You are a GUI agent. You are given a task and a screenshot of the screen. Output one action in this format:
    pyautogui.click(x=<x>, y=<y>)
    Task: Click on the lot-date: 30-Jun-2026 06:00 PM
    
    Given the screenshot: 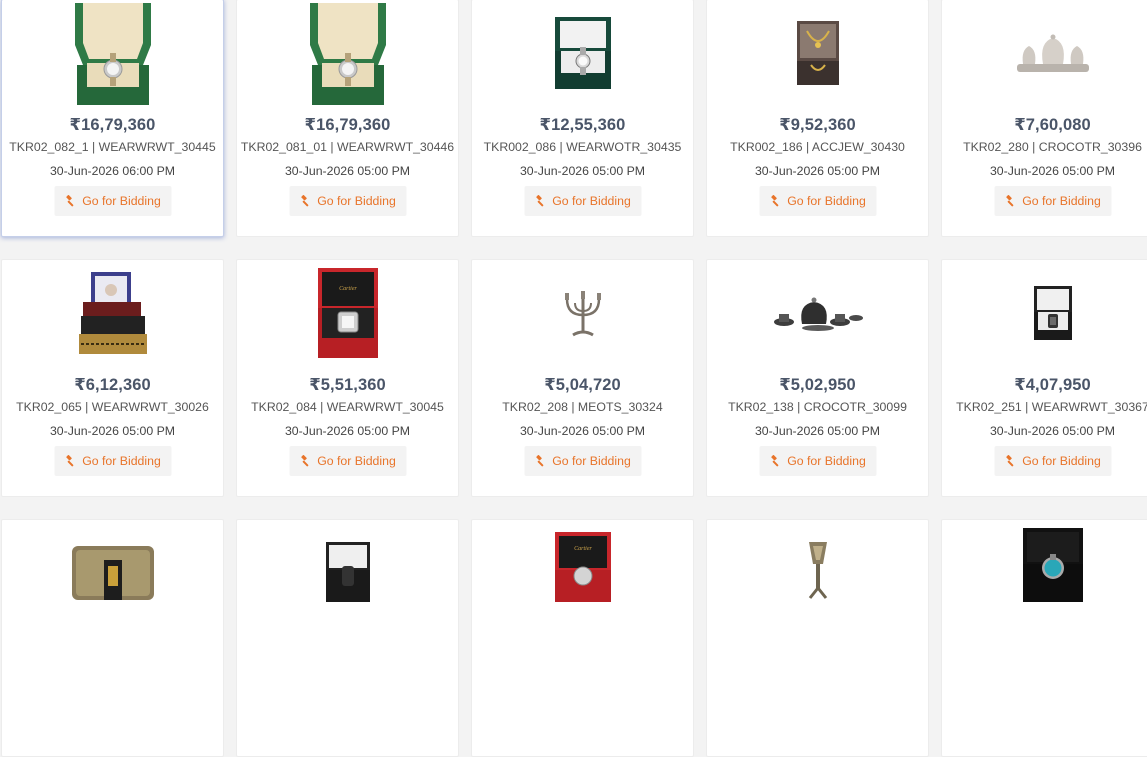 What is the action you would take?
    pyautogui.click(x=112, y=171)
    